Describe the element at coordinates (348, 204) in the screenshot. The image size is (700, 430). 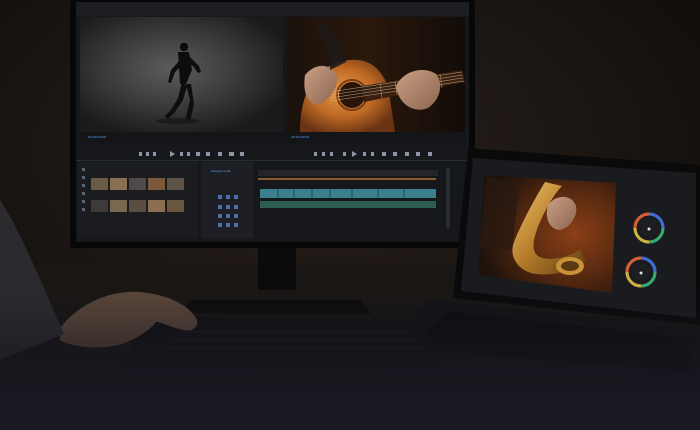
I see `audio-track-clips` at that location.